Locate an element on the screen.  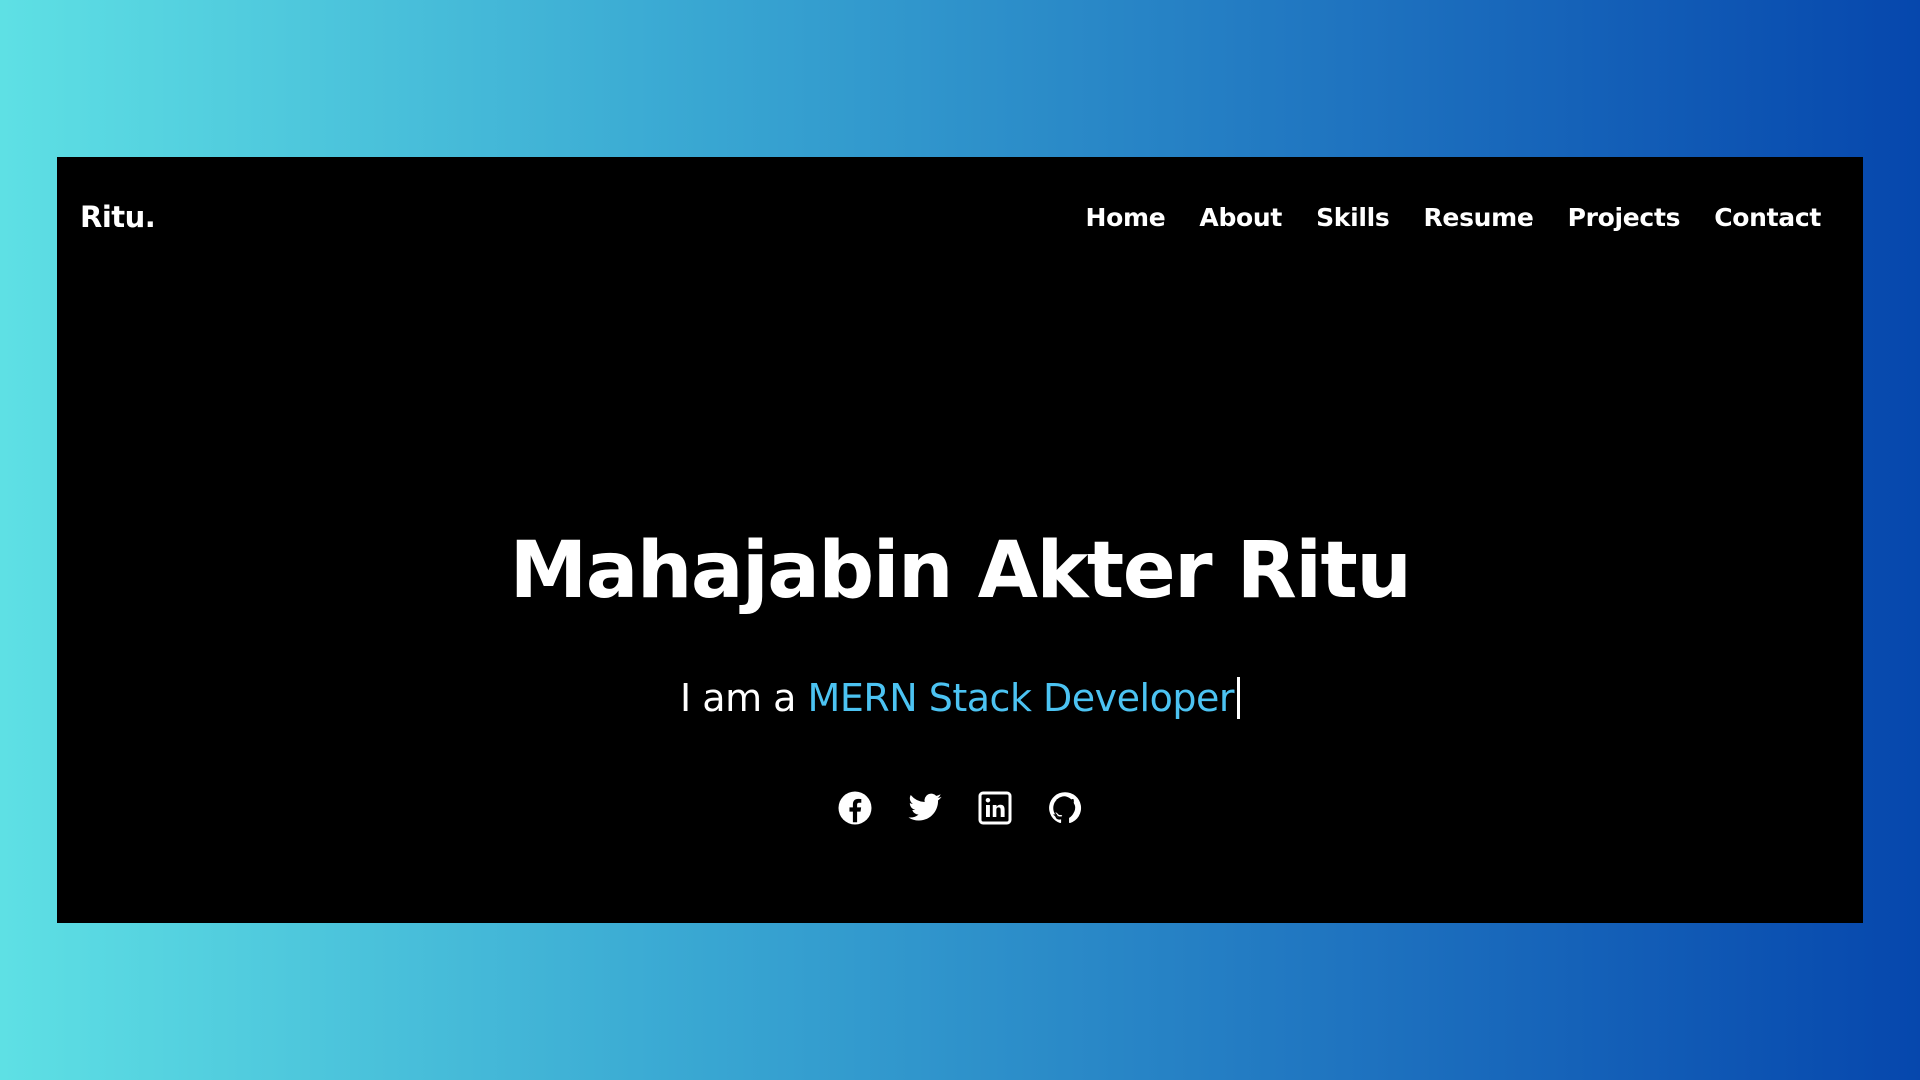
nav-about-link: About is located at coordinates (1240, 217).